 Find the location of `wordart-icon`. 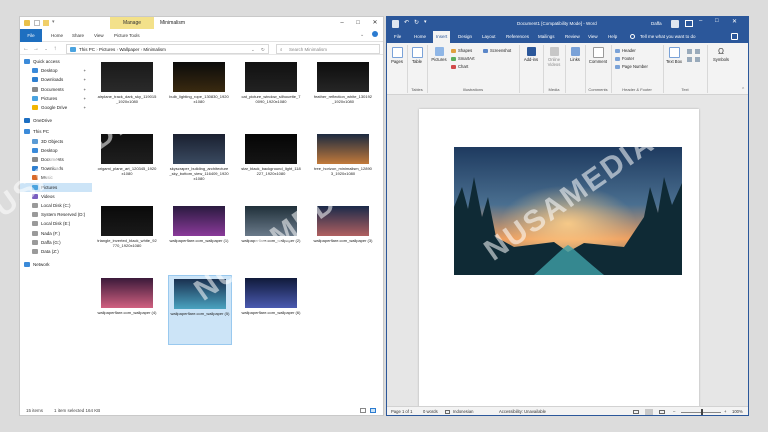

wordart-icon is located at coordinates (689, 59).